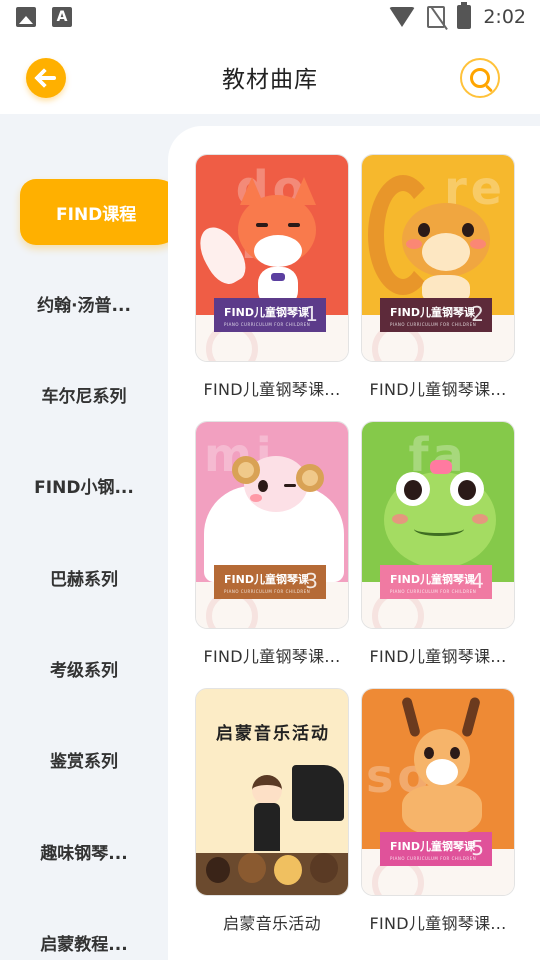 The height and width of the screenshot is (960, 540). I want to click on sheep-cheek, so click(256, 498).